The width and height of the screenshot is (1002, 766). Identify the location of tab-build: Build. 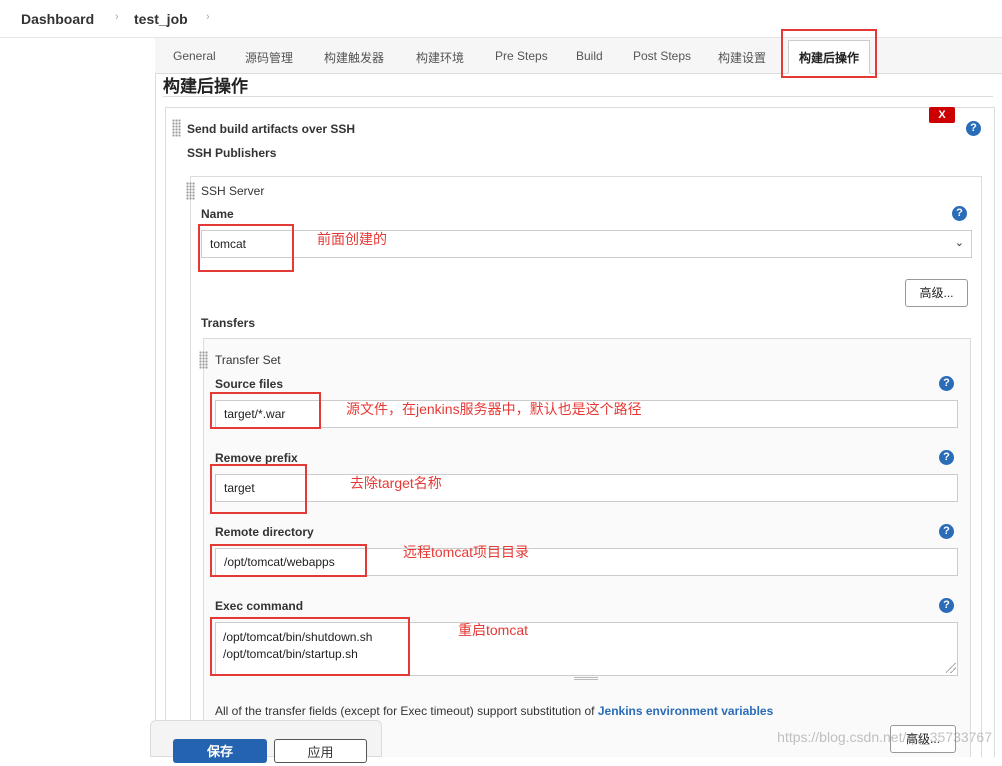
(589, 56).